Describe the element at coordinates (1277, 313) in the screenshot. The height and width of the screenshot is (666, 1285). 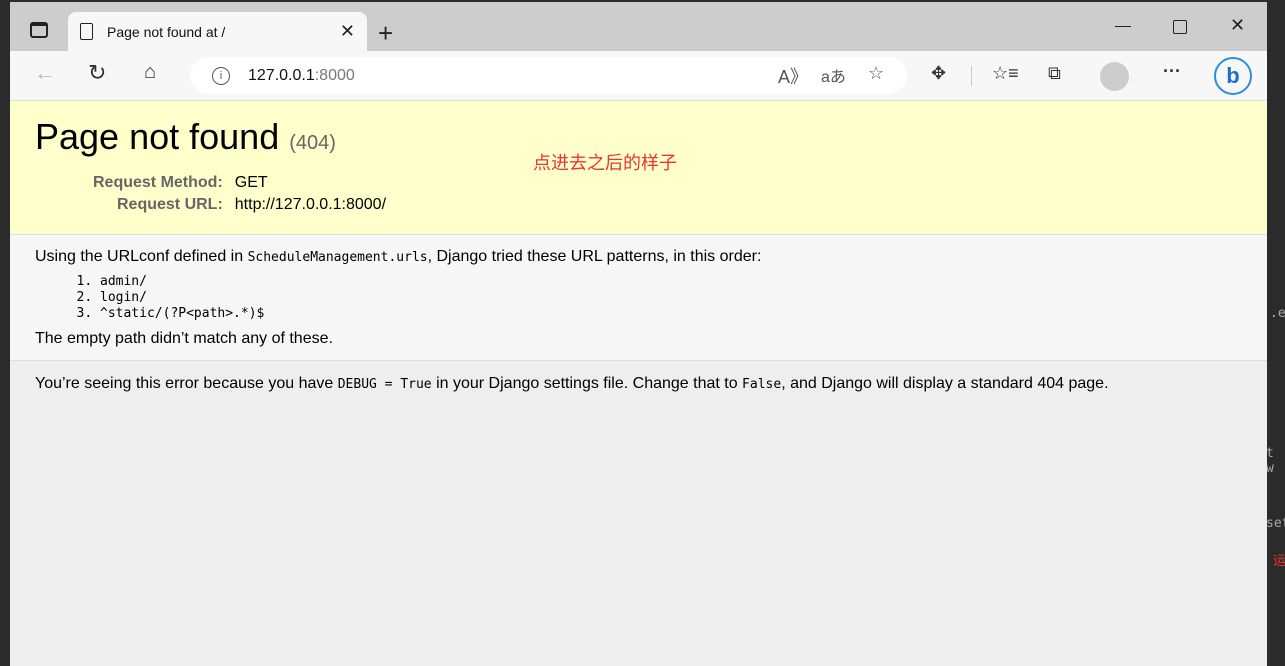
I see `editor-text: .ex` at that location.